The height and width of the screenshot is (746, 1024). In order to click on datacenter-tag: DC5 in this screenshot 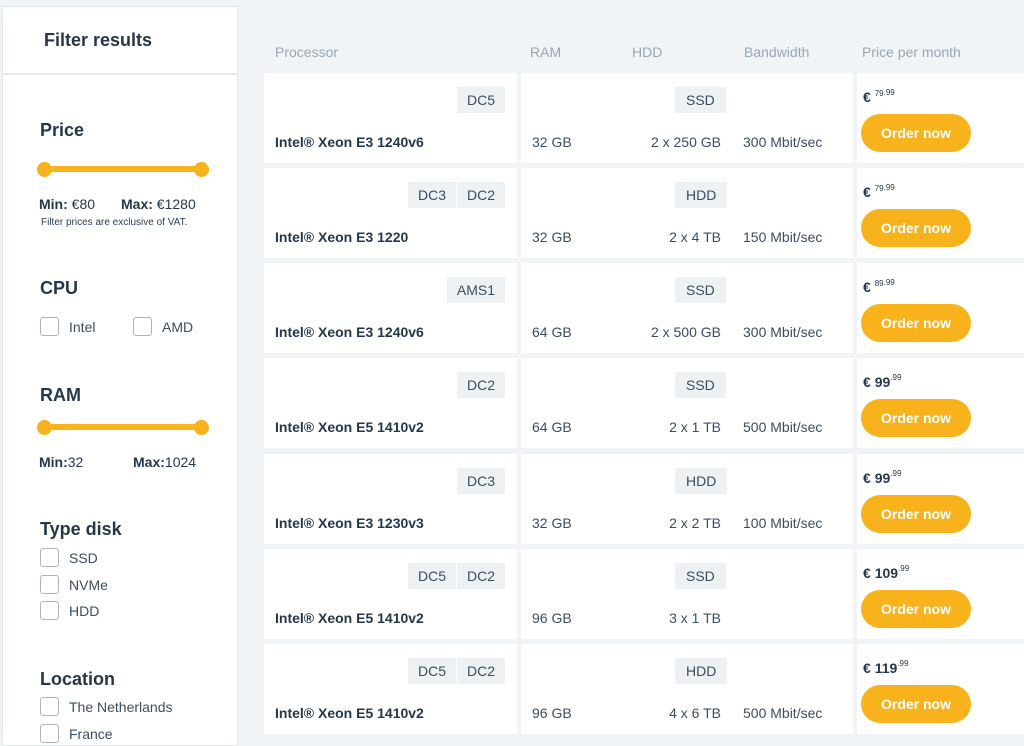, I will do `click(480, 100)`.